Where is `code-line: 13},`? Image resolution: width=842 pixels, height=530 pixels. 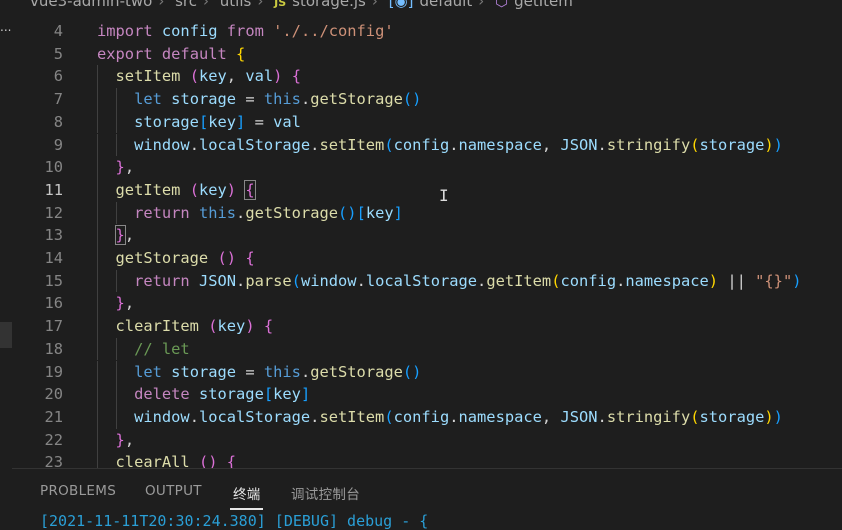 code-line: 13}, is located at coordinates (427, 235).